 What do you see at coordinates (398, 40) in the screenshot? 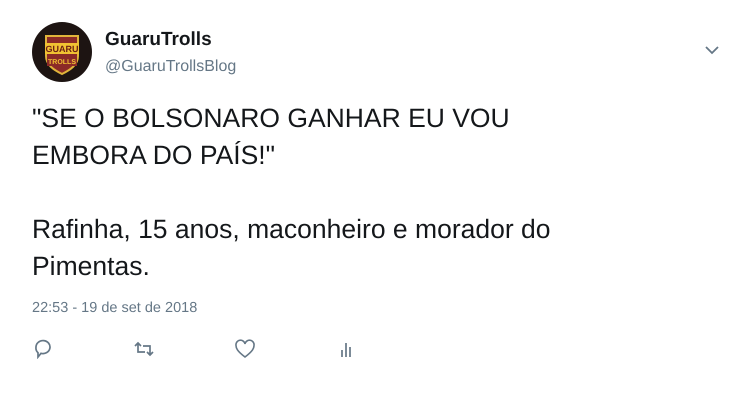
I see `author-name: GuaruTrolls` at bounding box center [398, 40].